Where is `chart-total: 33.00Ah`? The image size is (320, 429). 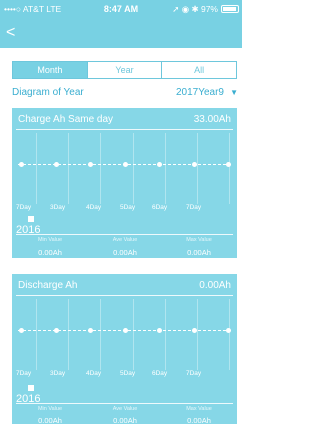 chart-total: 33.00Ah is located at coordinates (212, 119).